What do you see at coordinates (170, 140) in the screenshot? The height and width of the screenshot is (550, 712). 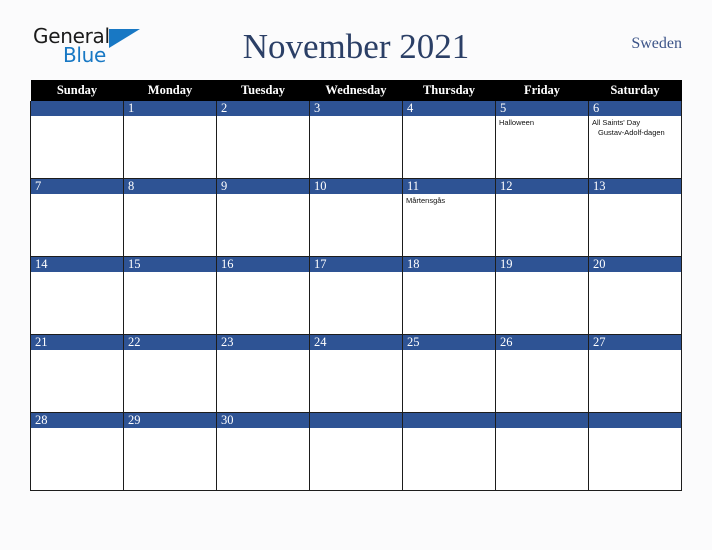 I see `calendar-day-cell-1: 1` at bounding box center [170, 140].